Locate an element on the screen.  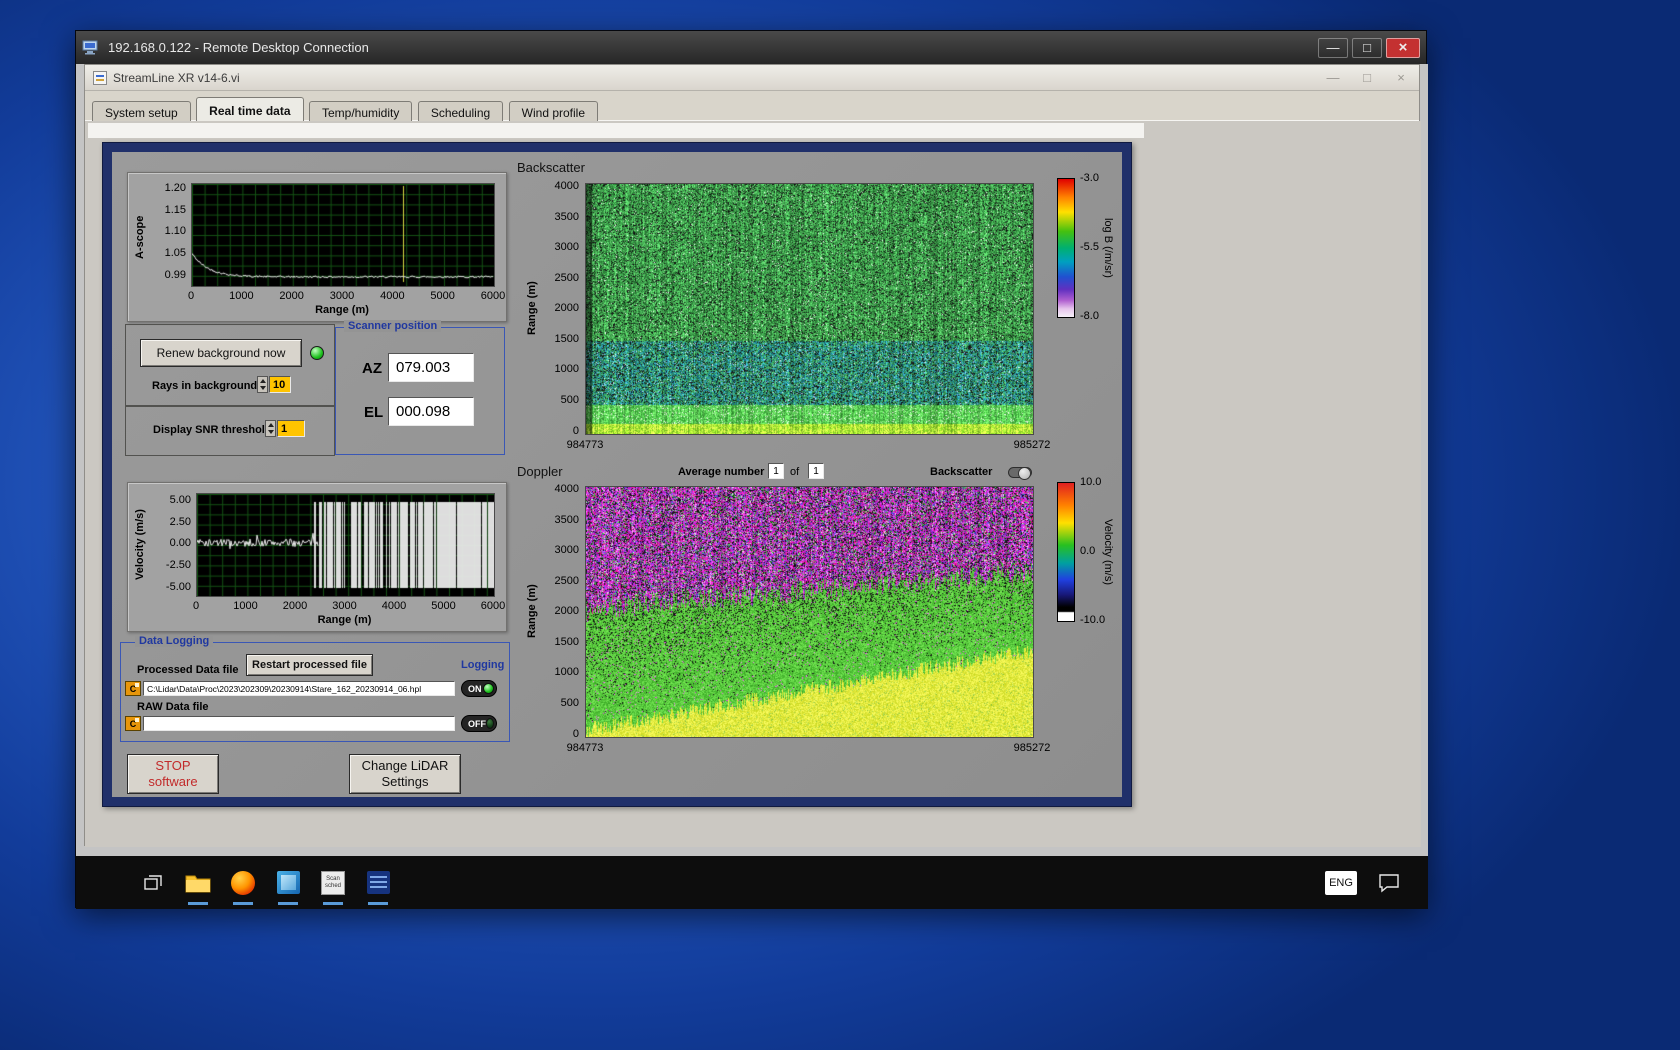
el-value-field: 000.098 is located at coordinates (431, 411).